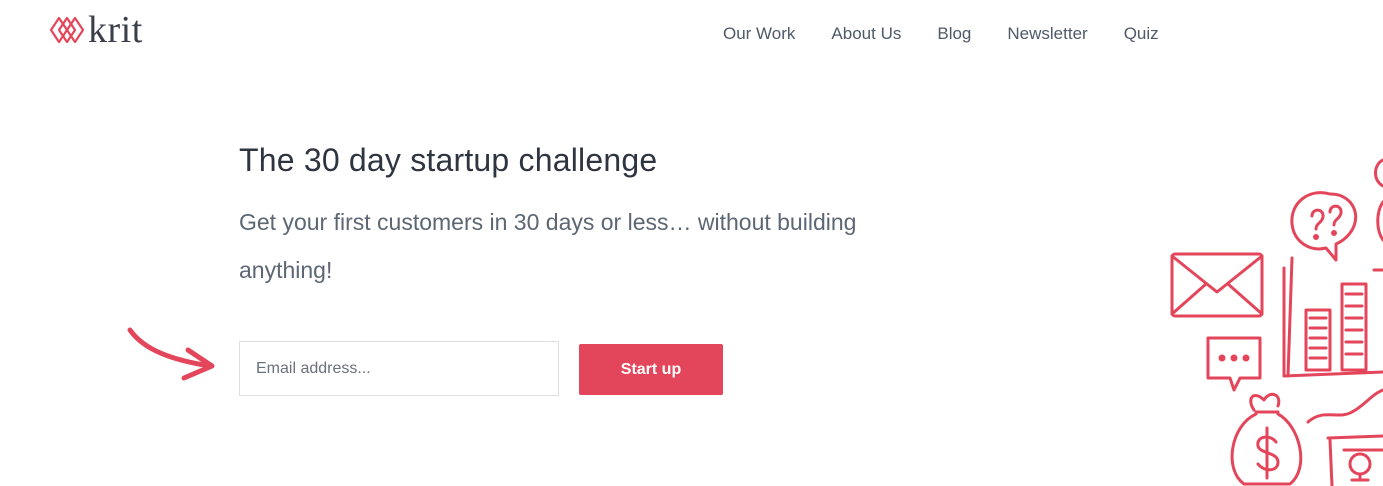  What do you see at coordinates (115, 30) in the screenshot?
I see `brand-name: krit` at bounding box center [115, 30].